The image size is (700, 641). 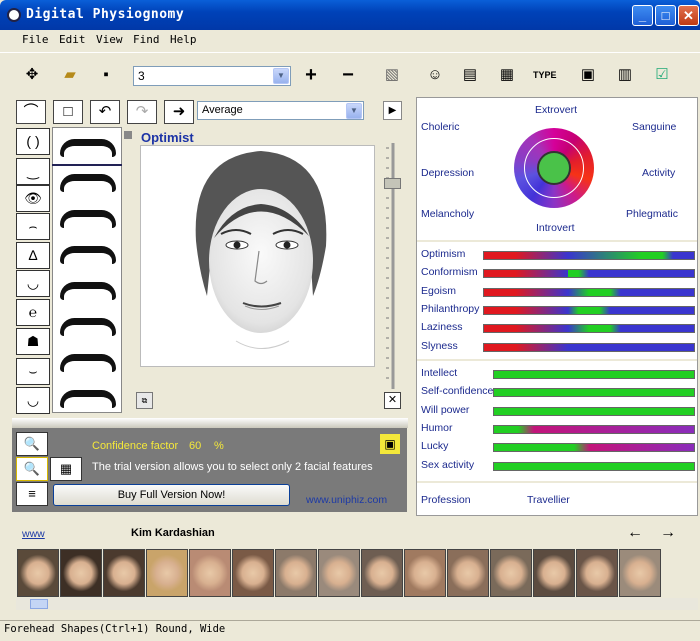 What do you see at coordinates (32, 444) in the screenshot?
I see `zoom-in-icon: 🔍` at bounding box center [32, 444].